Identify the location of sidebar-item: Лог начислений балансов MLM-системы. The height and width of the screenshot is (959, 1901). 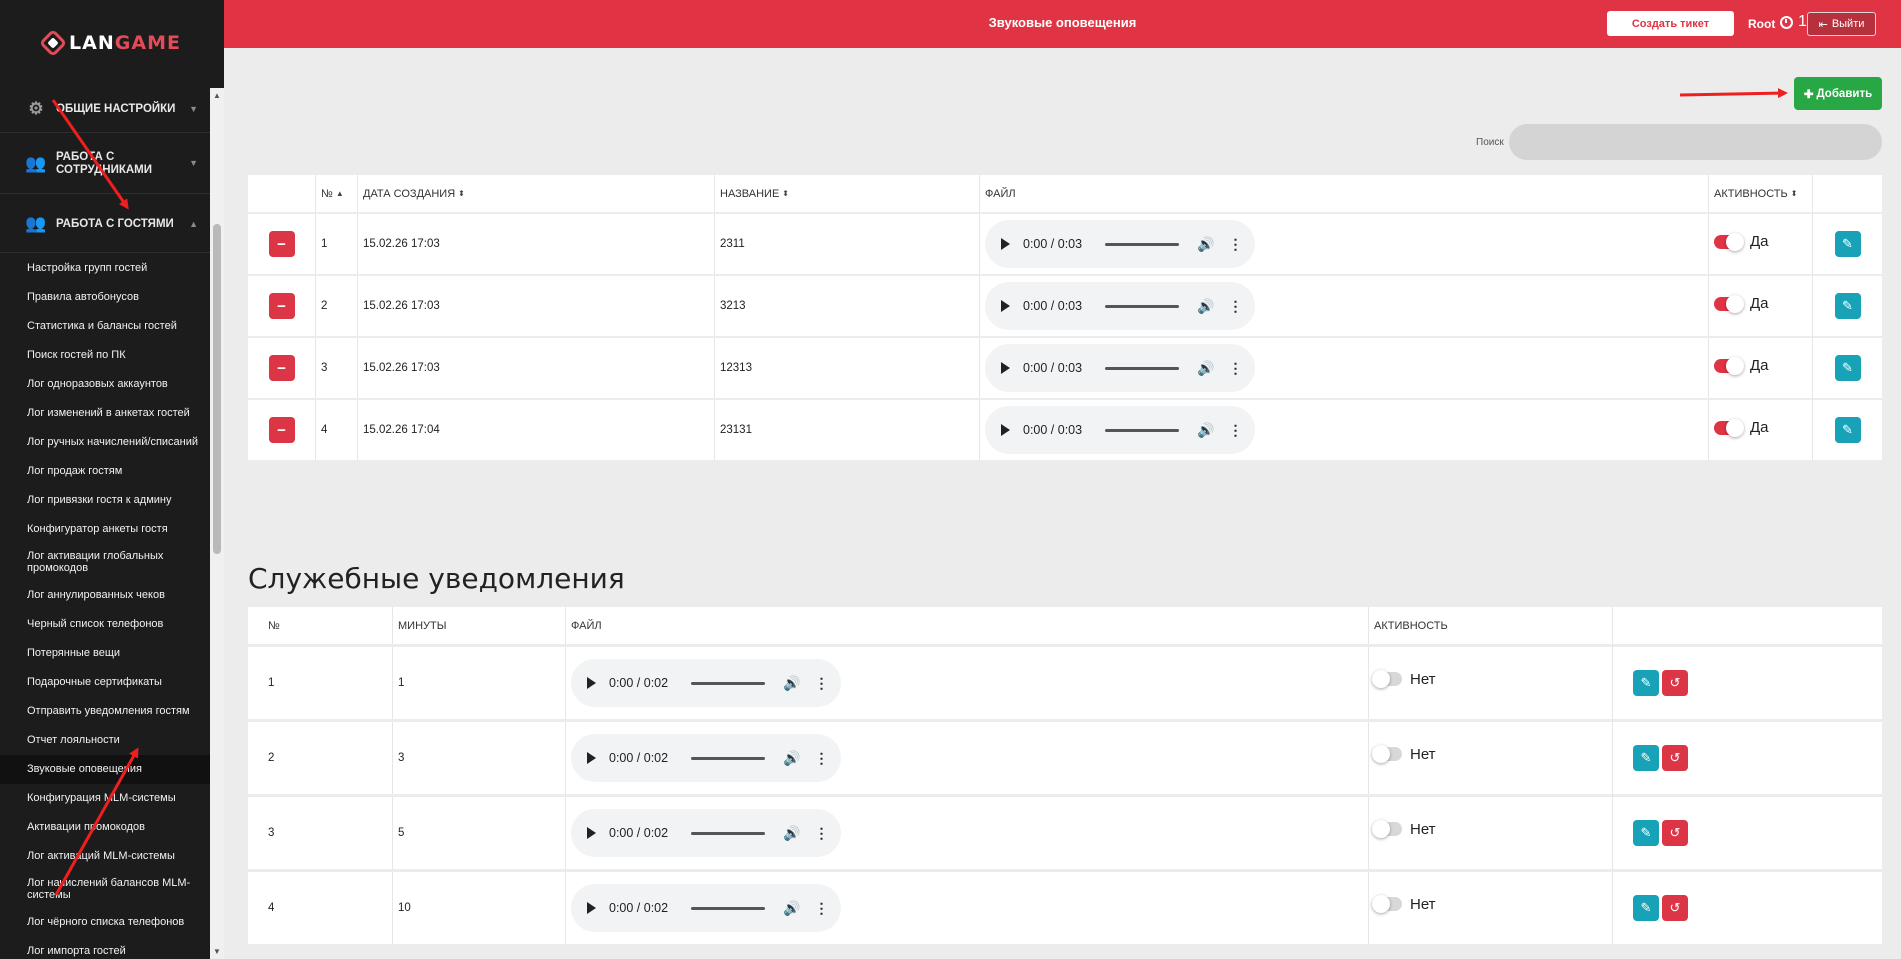
(105, 889).